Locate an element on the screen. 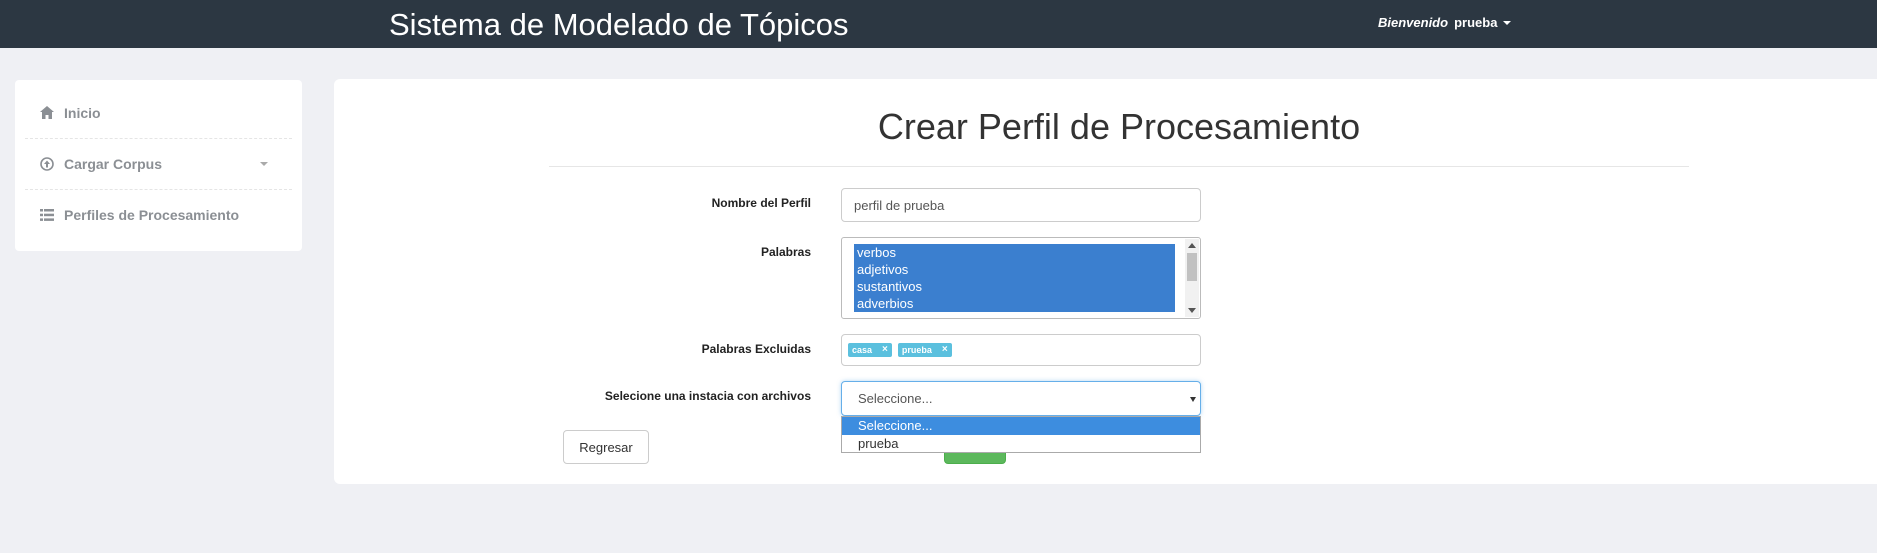  instance-dropdown-list: Seleccione... prueba is located at coordinates (1021, 434).